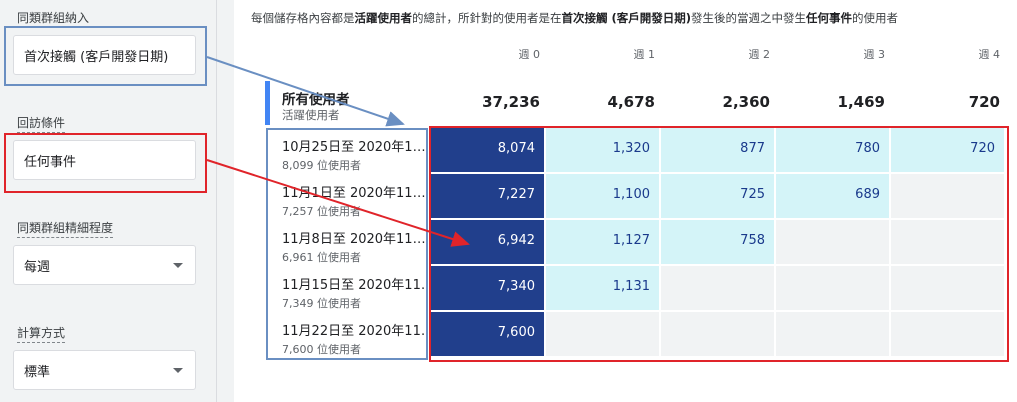 The height and width of the screenshot is (402, 1017). What do you see at coordinates (832, 196) in the screenshot?
I see `cohort-cell: 689` at bounding box center [832, 196].